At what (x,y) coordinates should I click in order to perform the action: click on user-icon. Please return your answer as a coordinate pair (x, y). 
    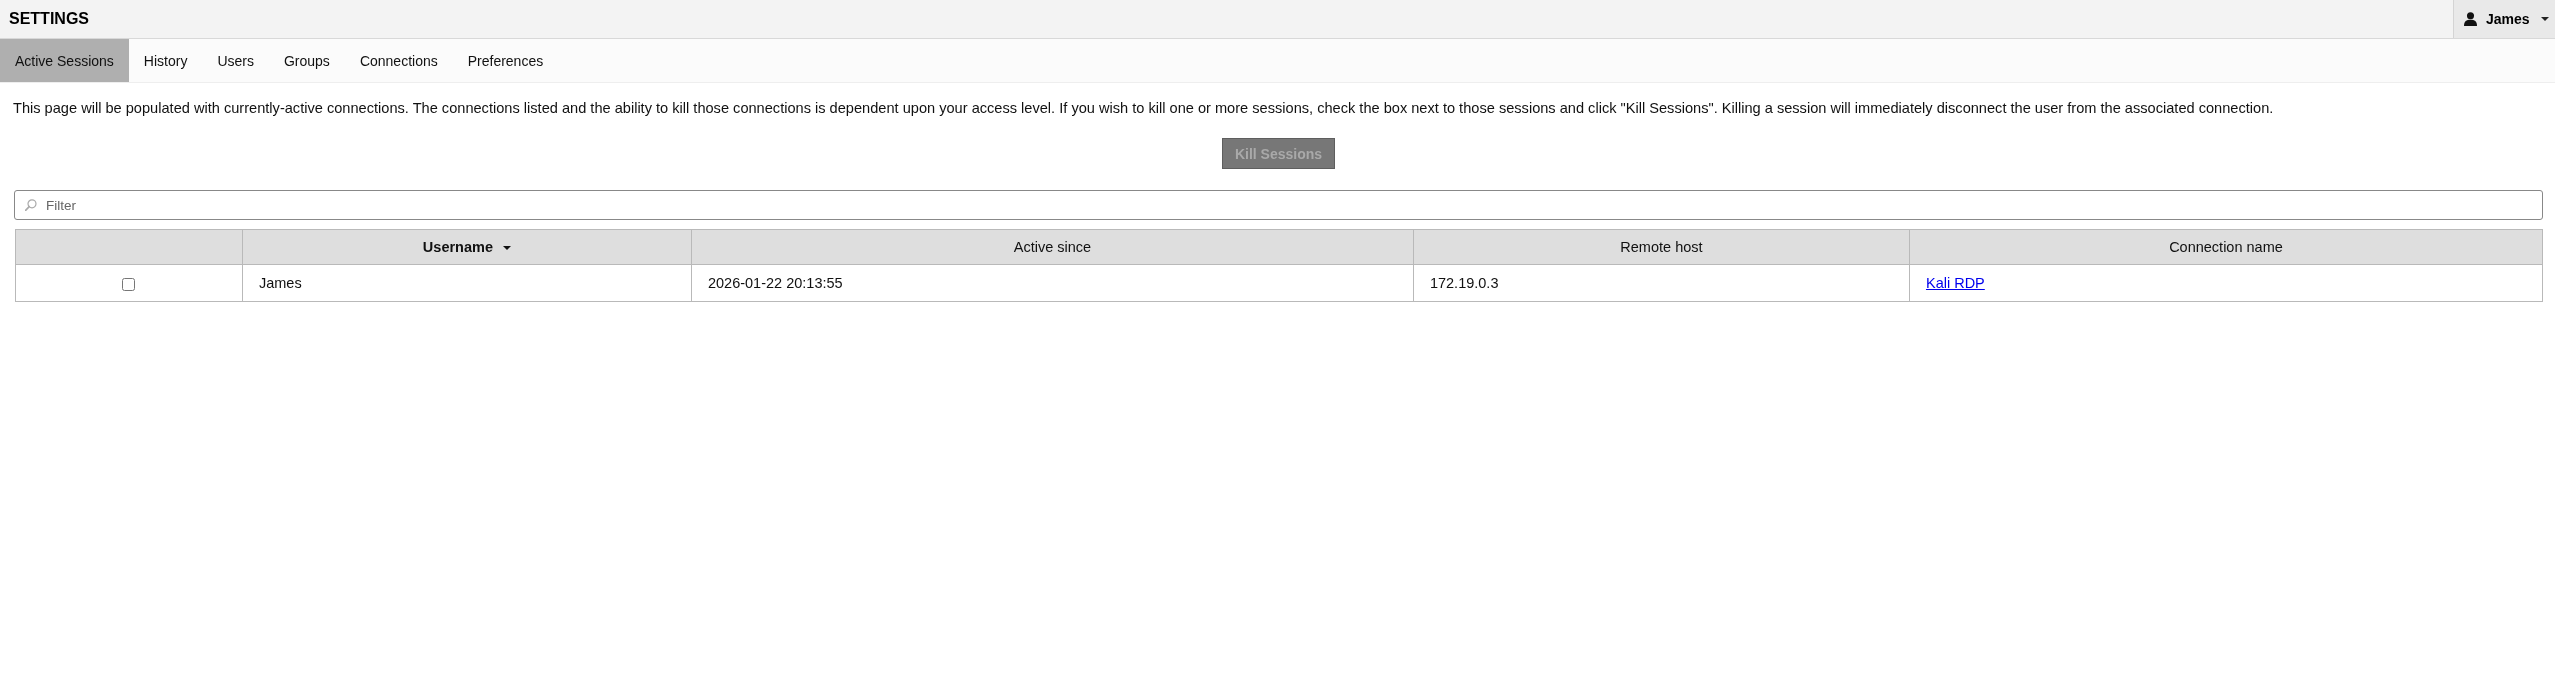
    Looking at the image, I should click on (2470, 19).